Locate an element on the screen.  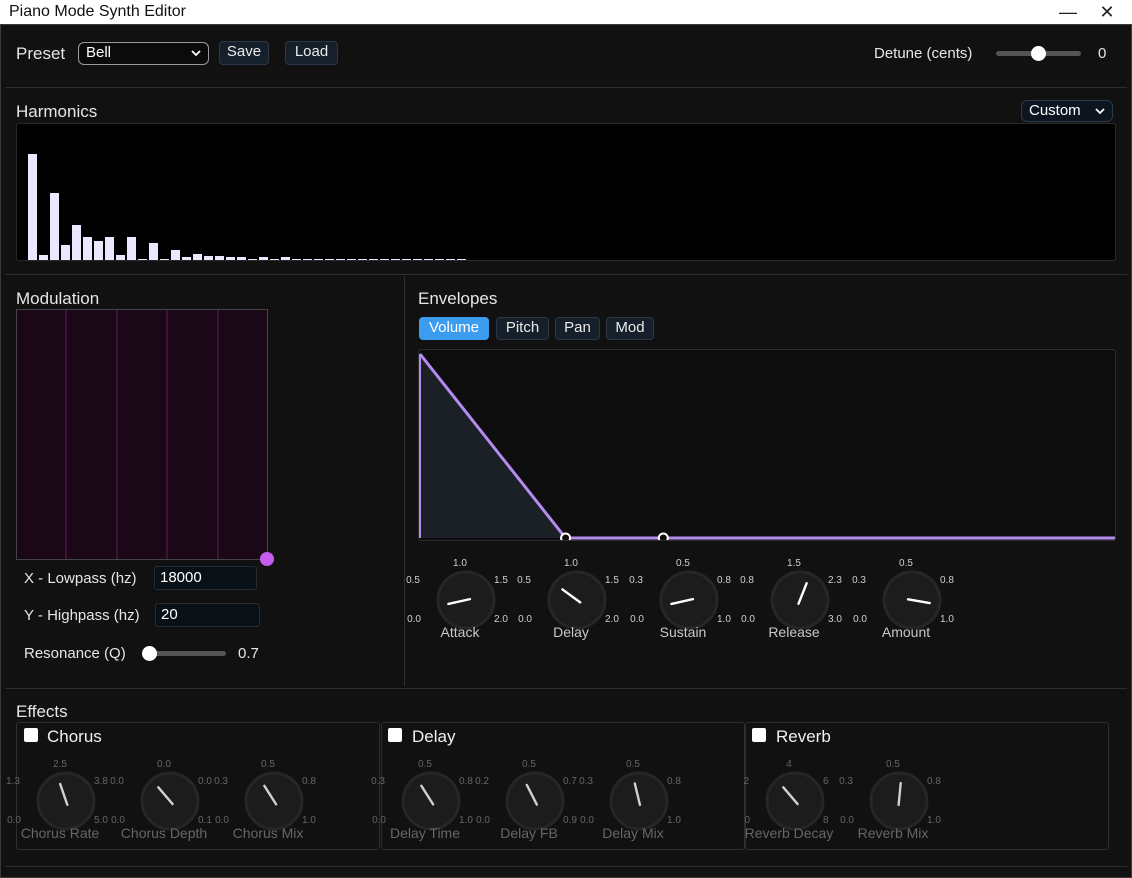
reverb-mix-knob: 0.5 0.3 0.8 0.0 1.0 Reverb Mix is located at coordinates (893, 804).